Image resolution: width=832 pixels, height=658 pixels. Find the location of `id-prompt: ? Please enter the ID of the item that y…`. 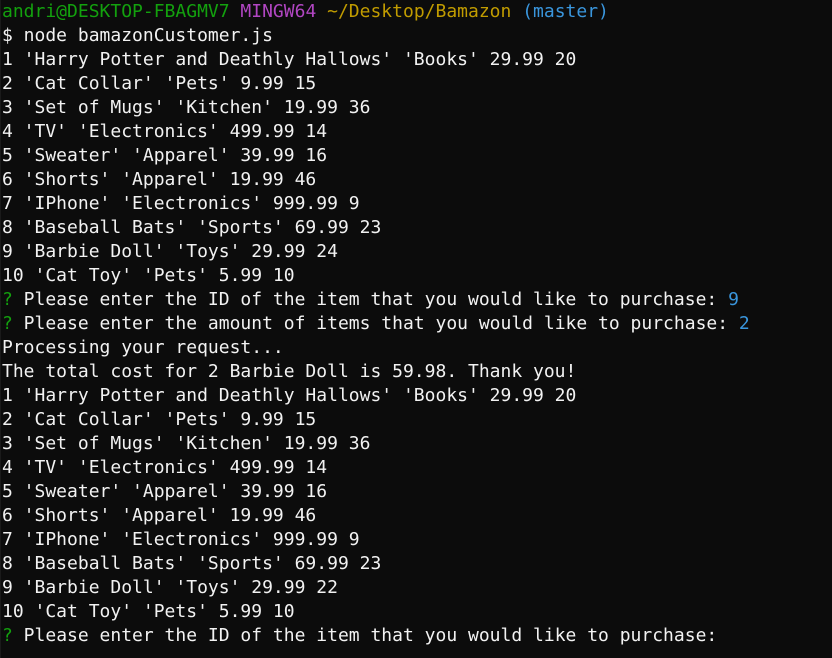

id-prompt: ? Please enter the ID of the item that y… is located at coordinates (416, 300).